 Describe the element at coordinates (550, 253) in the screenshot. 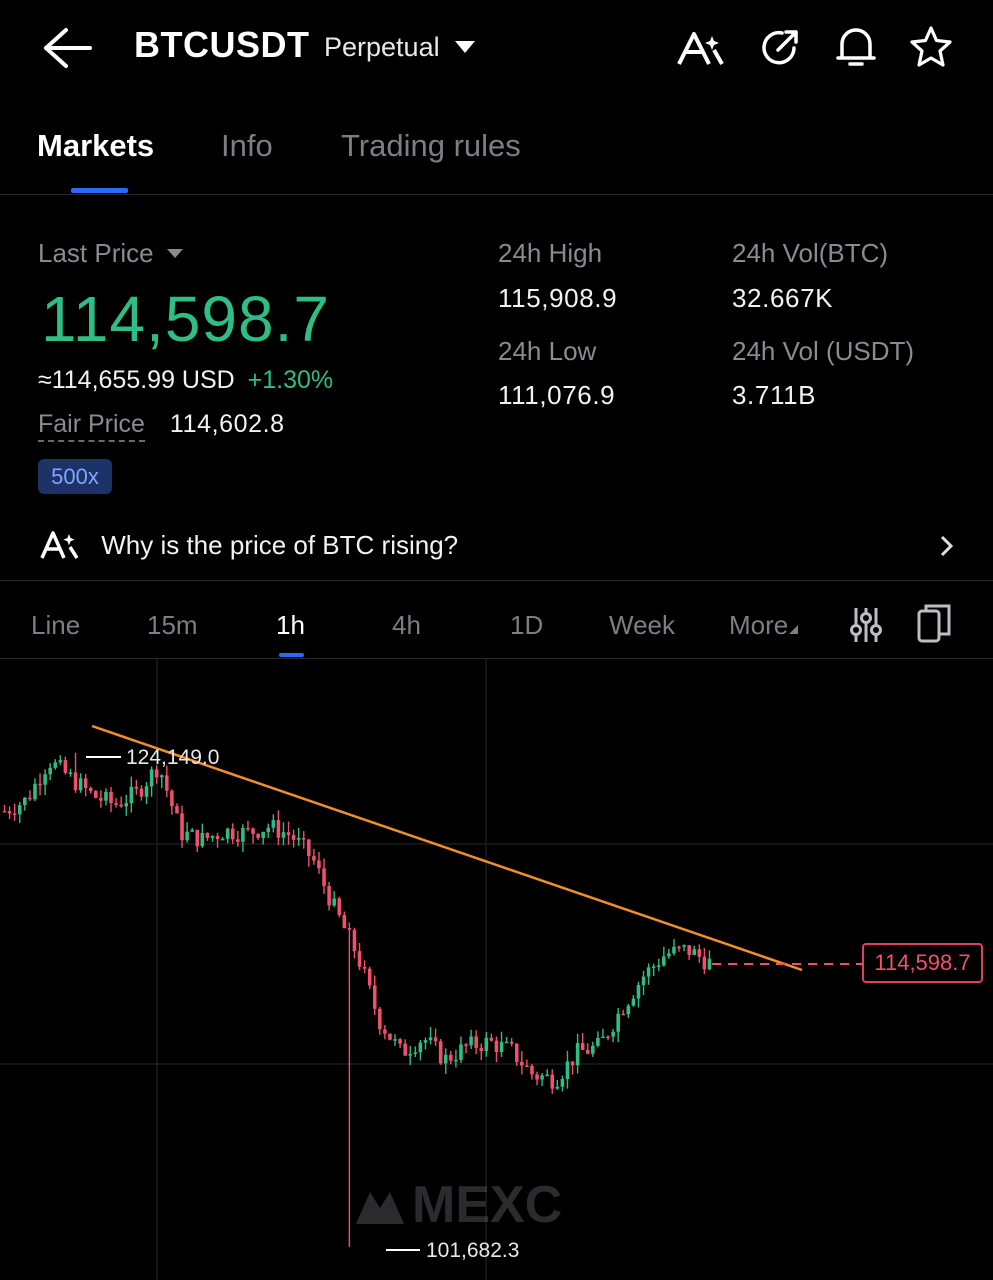

I see `24h-high-label: 24h High` at that location.